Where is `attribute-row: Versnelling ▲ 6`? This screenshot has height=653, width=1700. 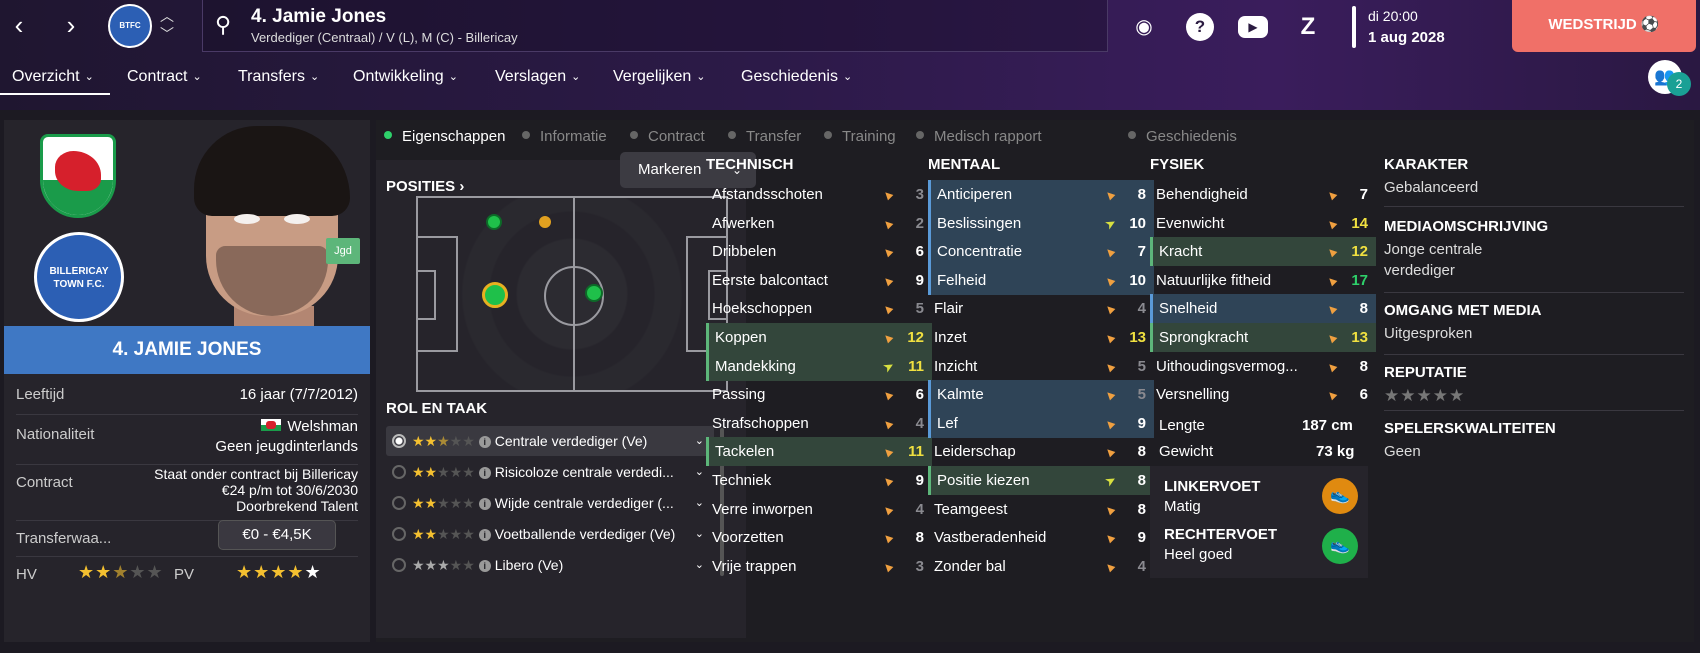 attribute-row: Versnelling ▲ 6 is located at coordinates (1263, 394).